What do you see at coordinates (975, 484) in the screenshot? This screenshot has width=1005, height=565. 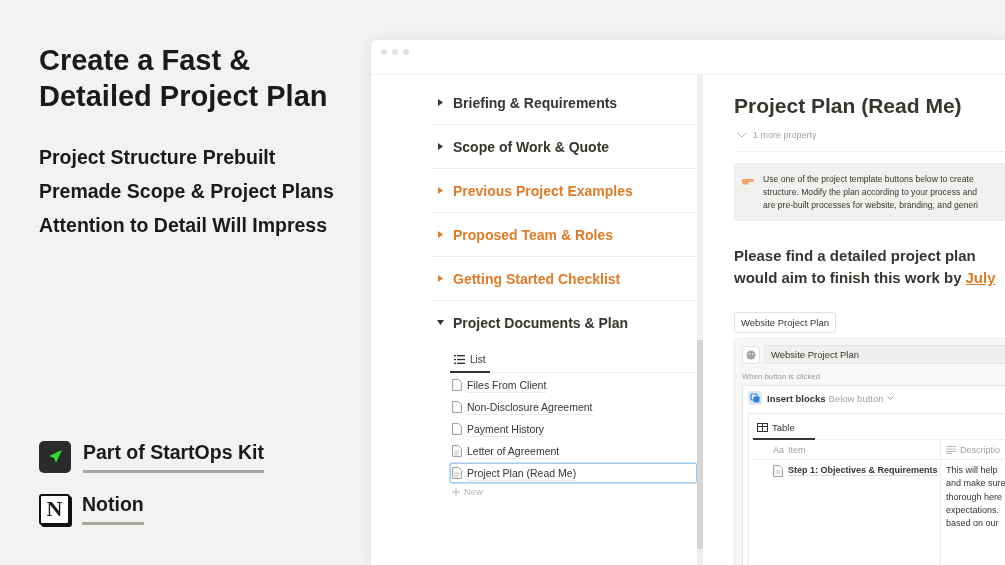 I see `description-text: and make sure` at bounding box center [975, 484].